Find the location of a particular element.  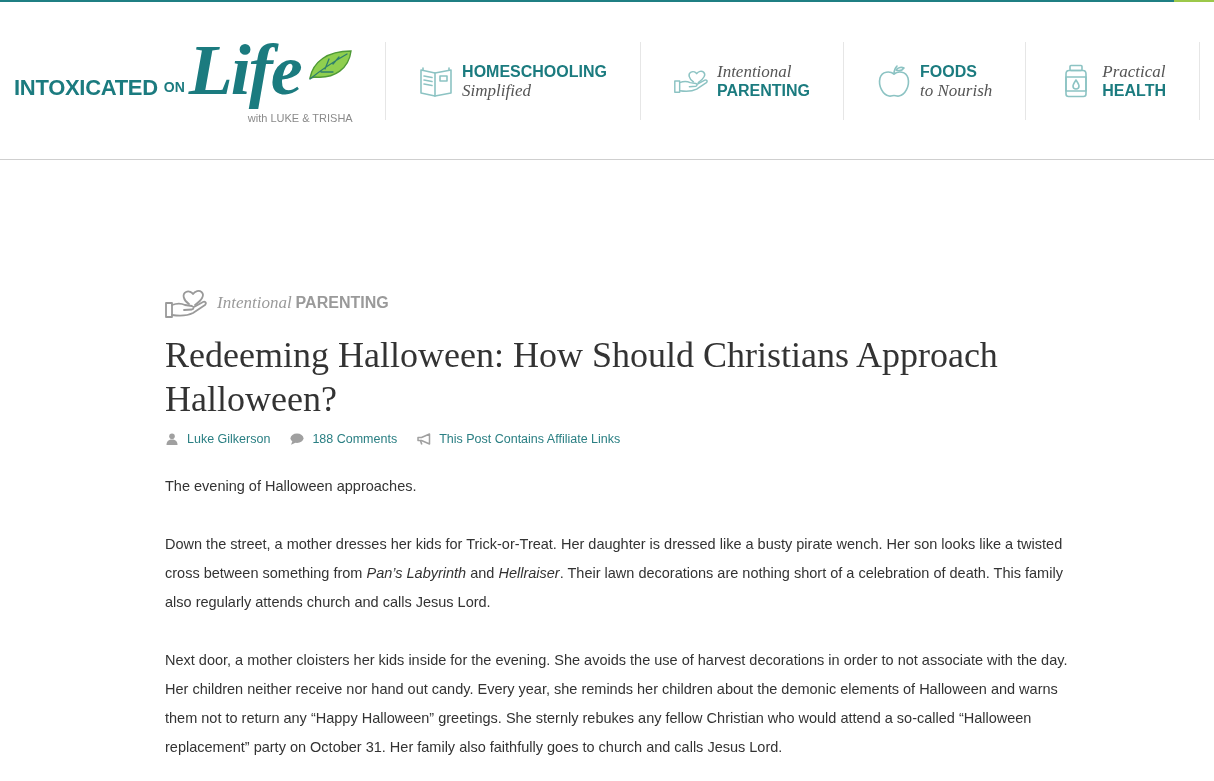

nav-link: Intentional PARENTING is located at coordinates (741, 80).